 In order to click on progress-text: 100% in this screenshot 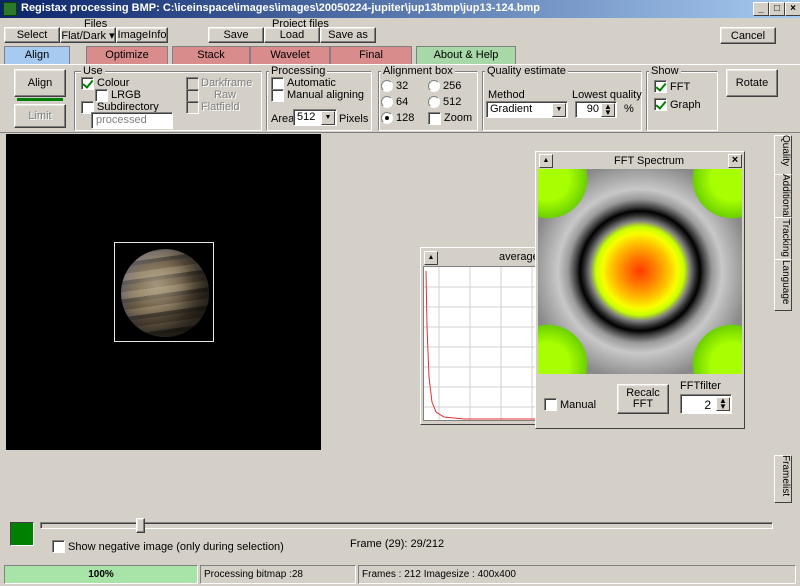, I will do `click(101, 574)`.